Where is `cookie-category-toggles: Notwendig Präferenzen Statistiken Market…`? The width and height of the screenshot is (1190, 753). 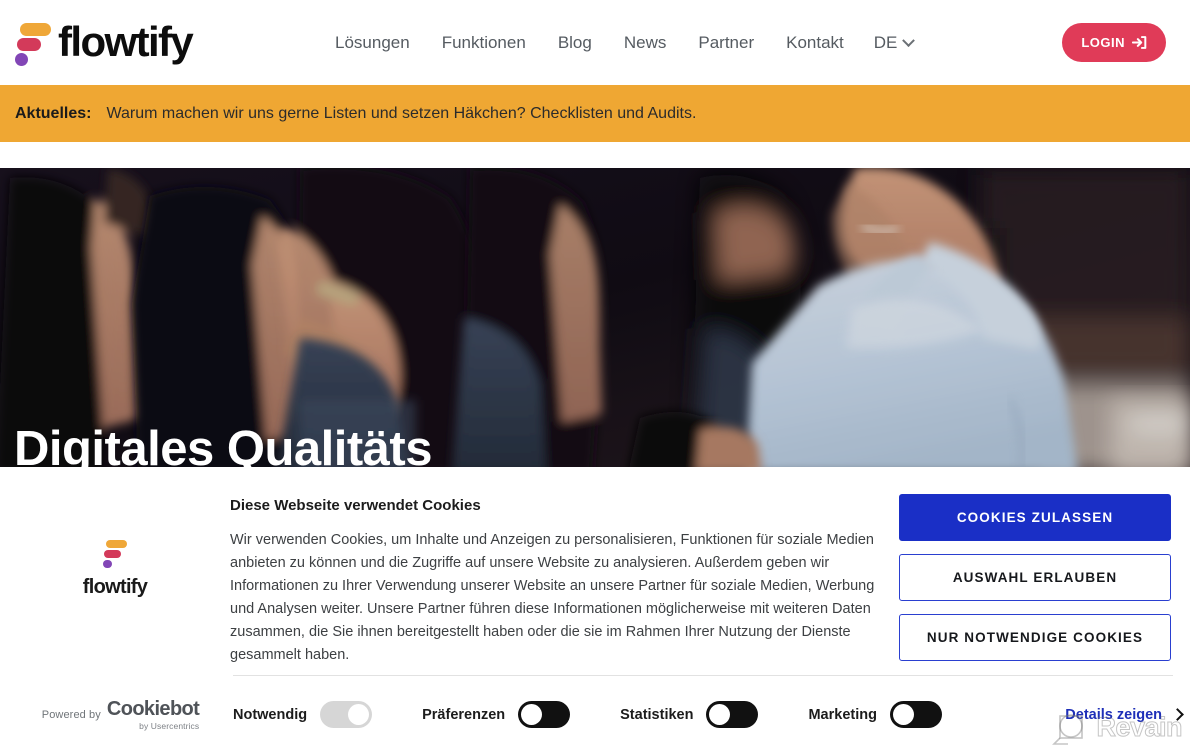
cookie-category-toggles: Notwendig Präferenzen Statistiken Market… is located at coordinates (649, 714).